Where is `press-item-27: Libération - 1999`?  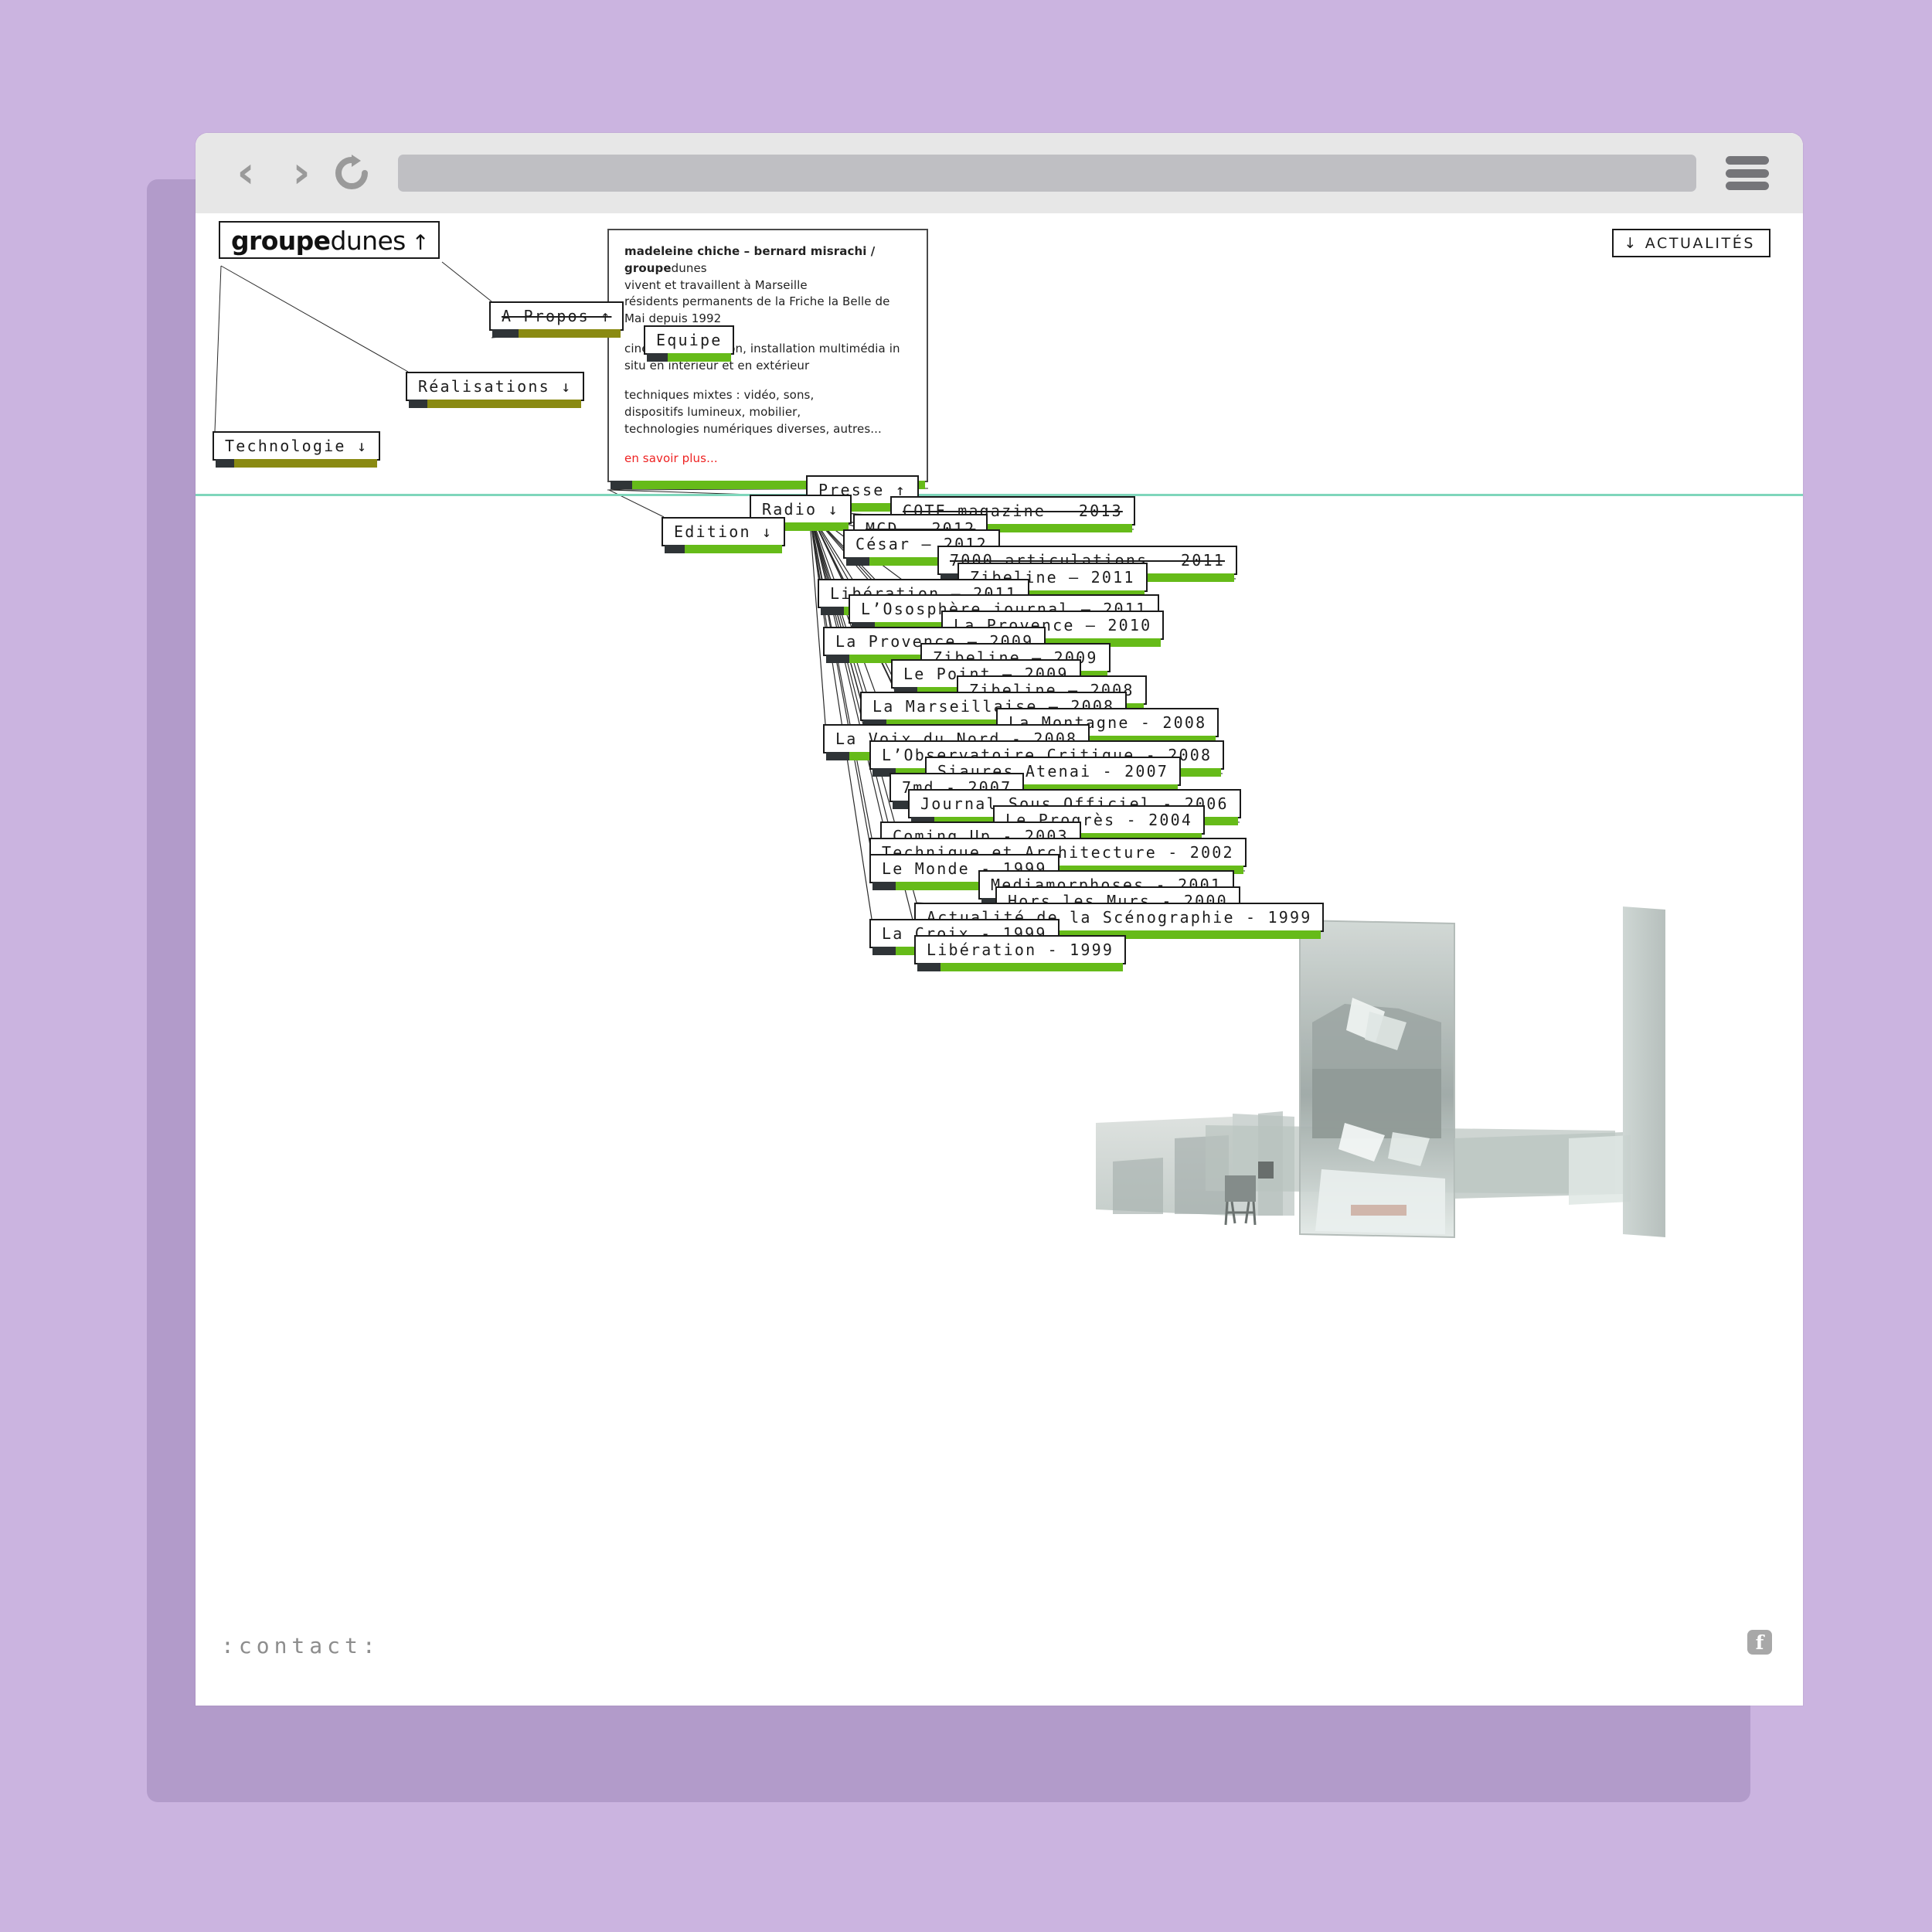
press-item-27: Libération - 1999 is located at coordinates (1020, 953).